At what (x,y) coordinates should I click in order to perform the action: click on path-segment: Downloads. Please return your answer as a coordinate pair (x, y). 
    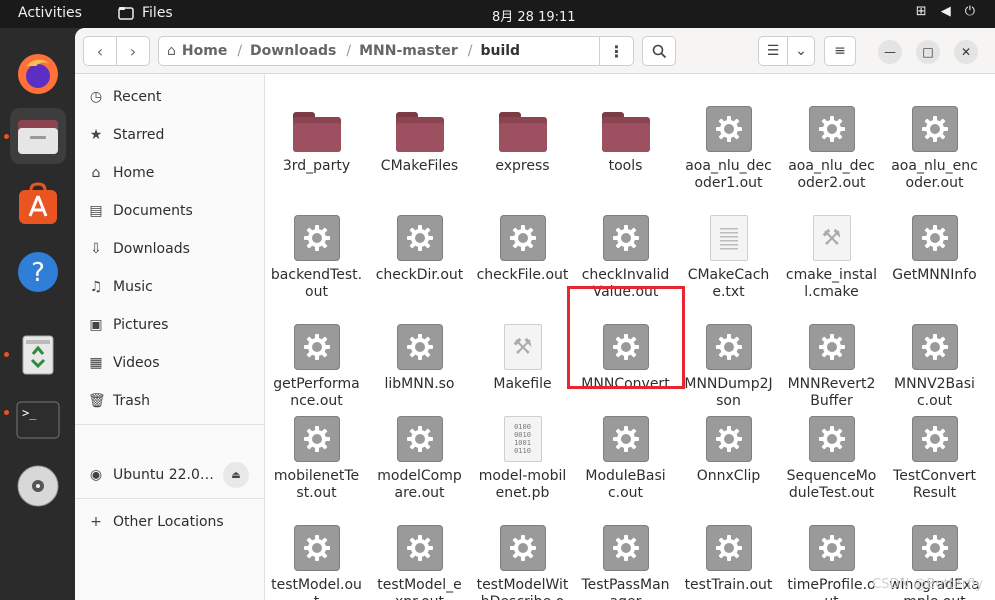
    Looking at the image, I should click on (289, 51).